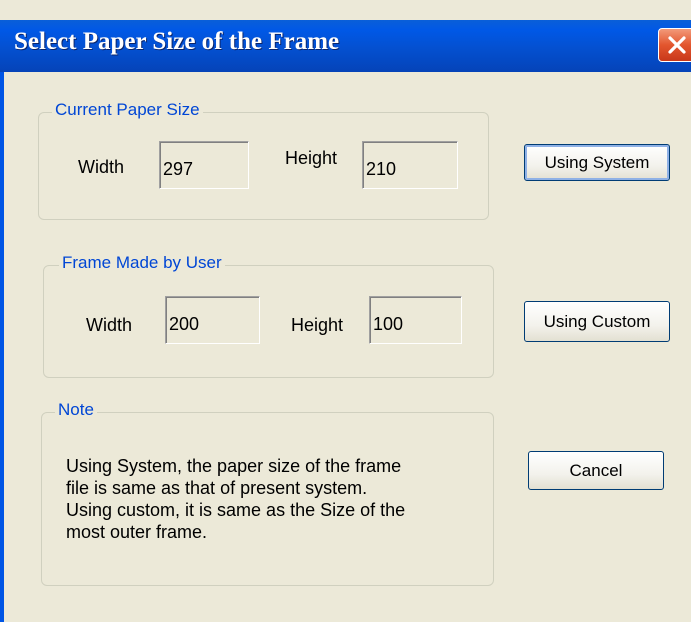 Image resolution: width=691 pixels, height=622 pixels. What do you see at coordinates (76, 410) in the screenshot?
I see `note-legend: Note` at bounding box center [76, 410].